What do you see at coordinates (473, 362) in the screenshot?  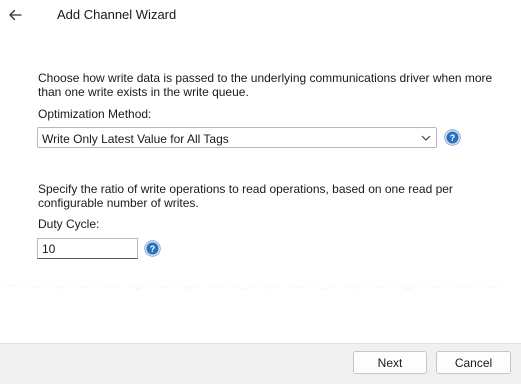 I see `cancel-button: Cancel` at bounding box center [473, 362].